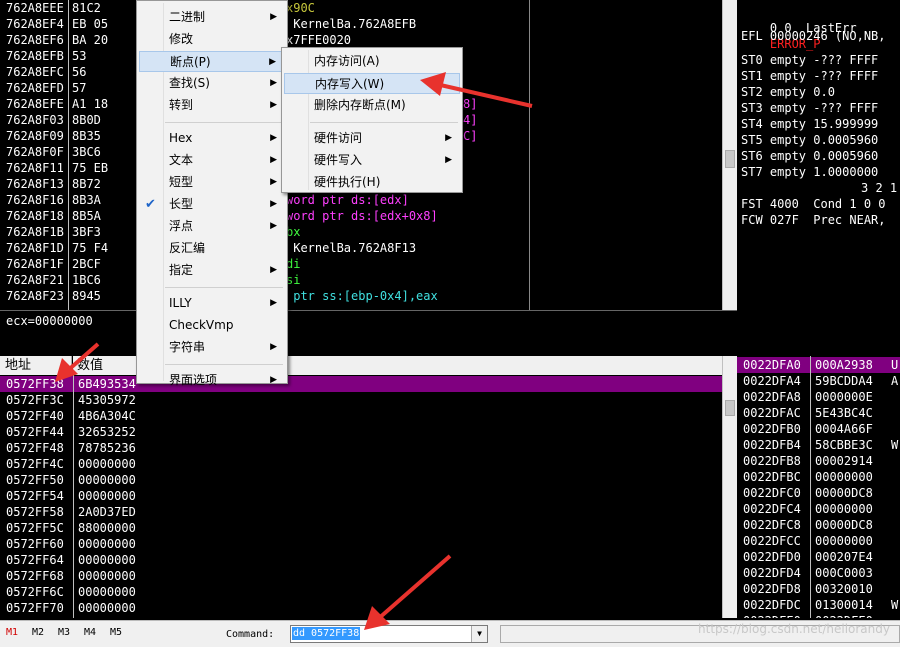  Describe the element at coordinates (212, 226) in the screenshot. I see `menu-item-item-10: 浮点 ▶` at that location.